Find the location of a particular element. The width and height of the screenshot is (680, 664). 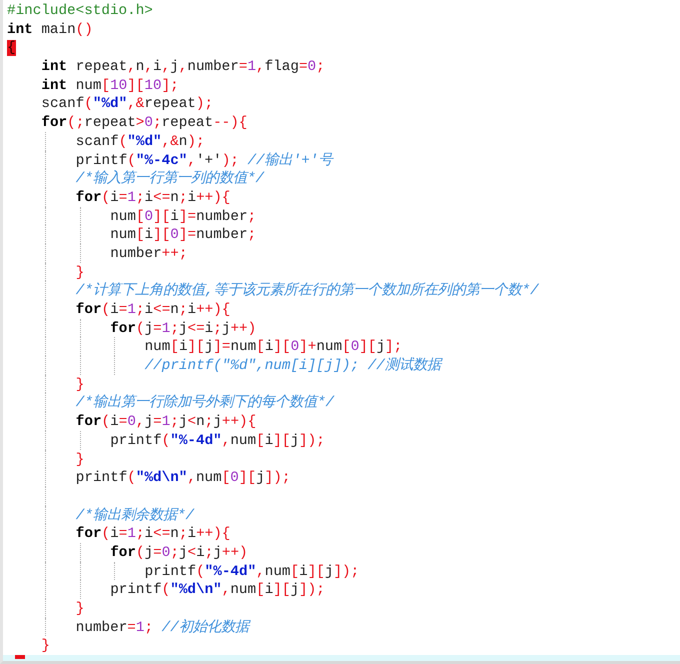

code-line: scanf("%d",&n); is located at coordinates (140, 142).